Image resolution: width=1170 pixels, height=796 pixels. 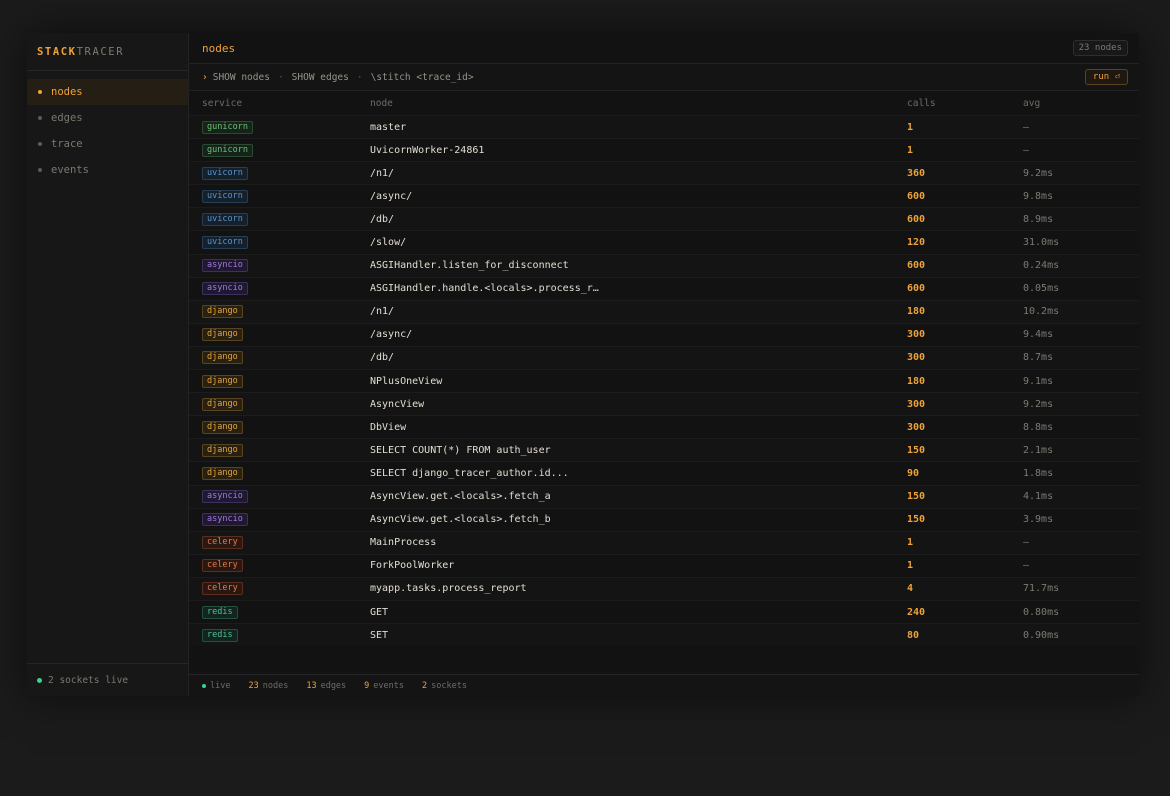 I want to click on table-row: django NPlusOneView 180 9.1ms, so click(x=664, y=380).